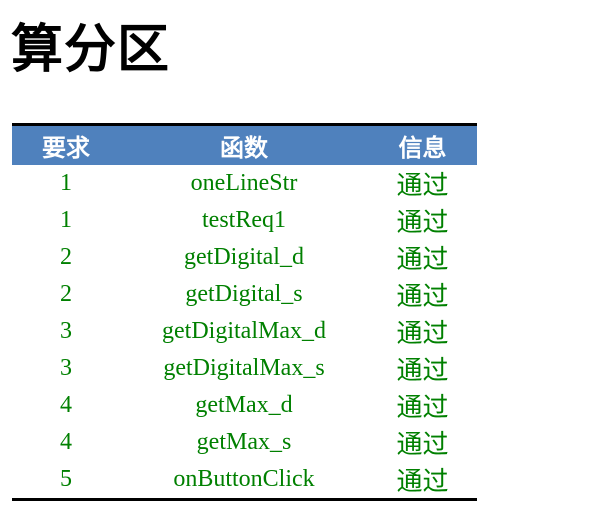 This screenshot has height=524, width=611. I want to click on function-cell: getDigitalMax_s, so click(244, 368).